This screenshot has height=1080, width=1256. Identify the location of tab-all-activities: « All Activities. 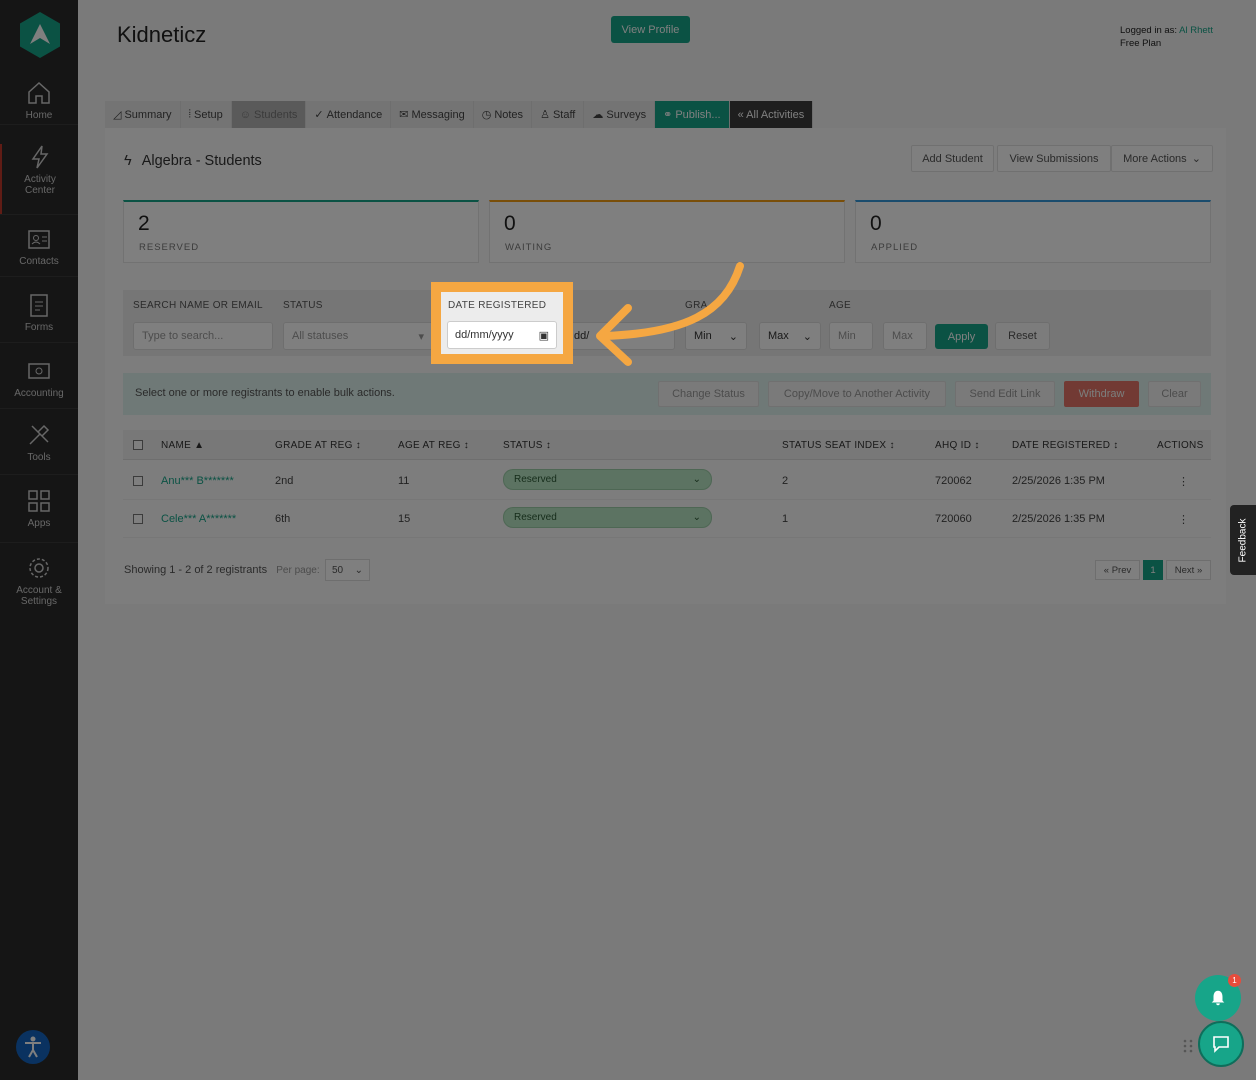
(771, 114).